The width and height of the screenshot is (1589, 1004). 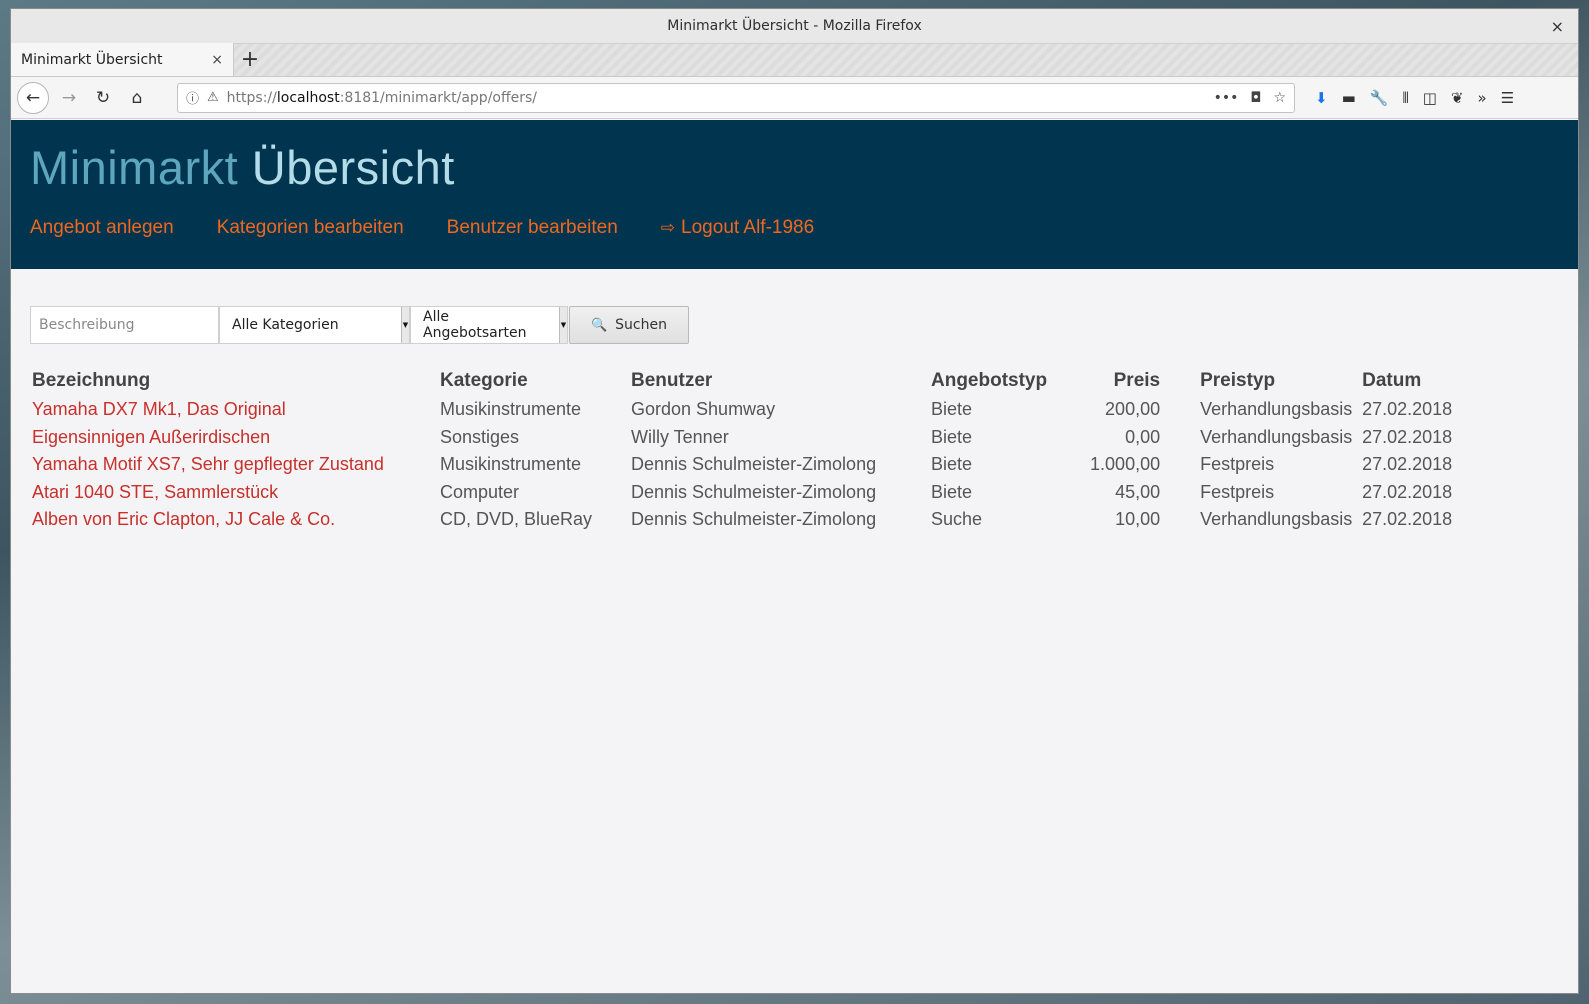 I want to click on url-scheme: https://, so click(x=251, y=97).